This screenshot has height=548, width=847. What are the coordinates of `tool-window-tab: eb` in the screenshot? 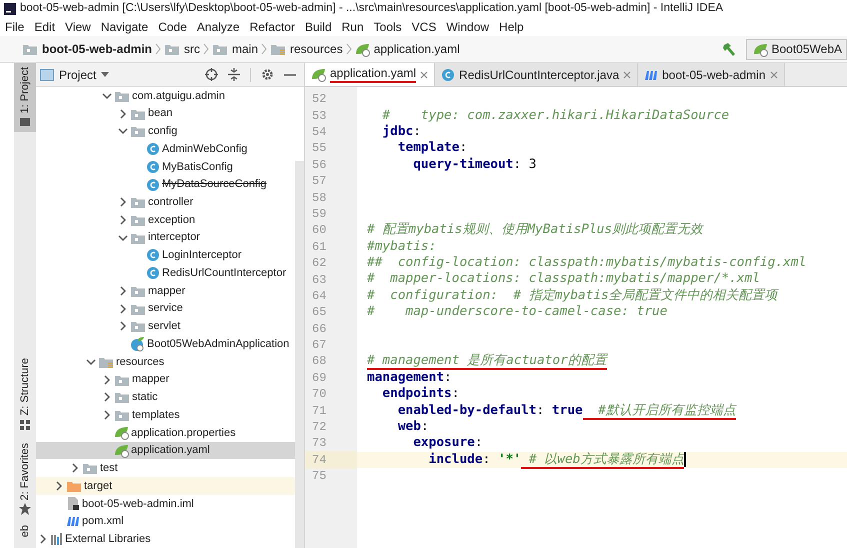 It's located at (25, 531).